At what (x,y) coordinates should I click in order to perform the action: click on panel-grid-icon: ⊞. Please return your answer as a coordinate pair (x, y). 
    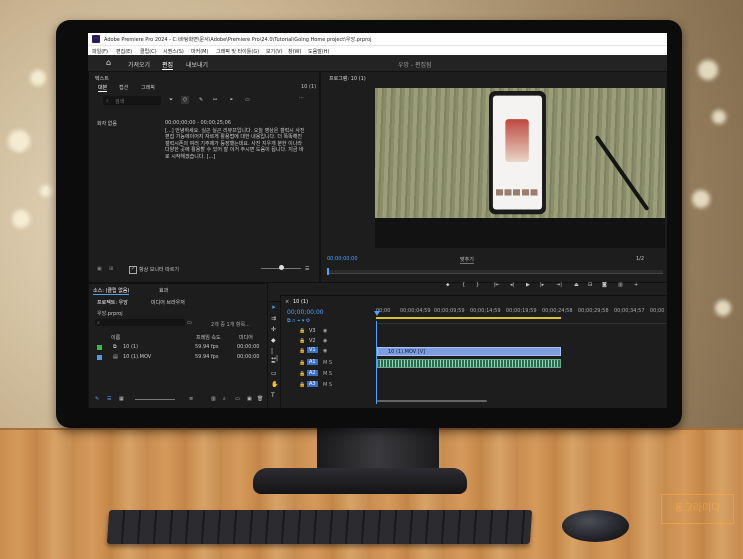
    Looking at the image, I should click on (111, 269).